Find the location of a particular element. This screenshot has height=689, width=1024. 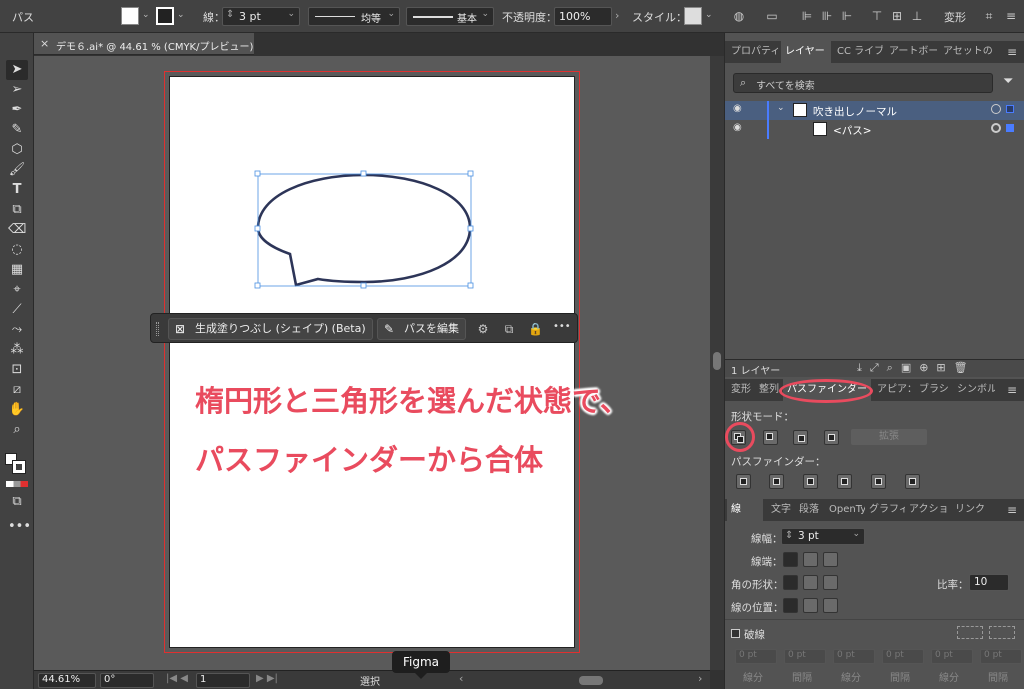

layer-row: ◉ ⌄ 吹き出しノーマル is located at coordinates (874, 110).